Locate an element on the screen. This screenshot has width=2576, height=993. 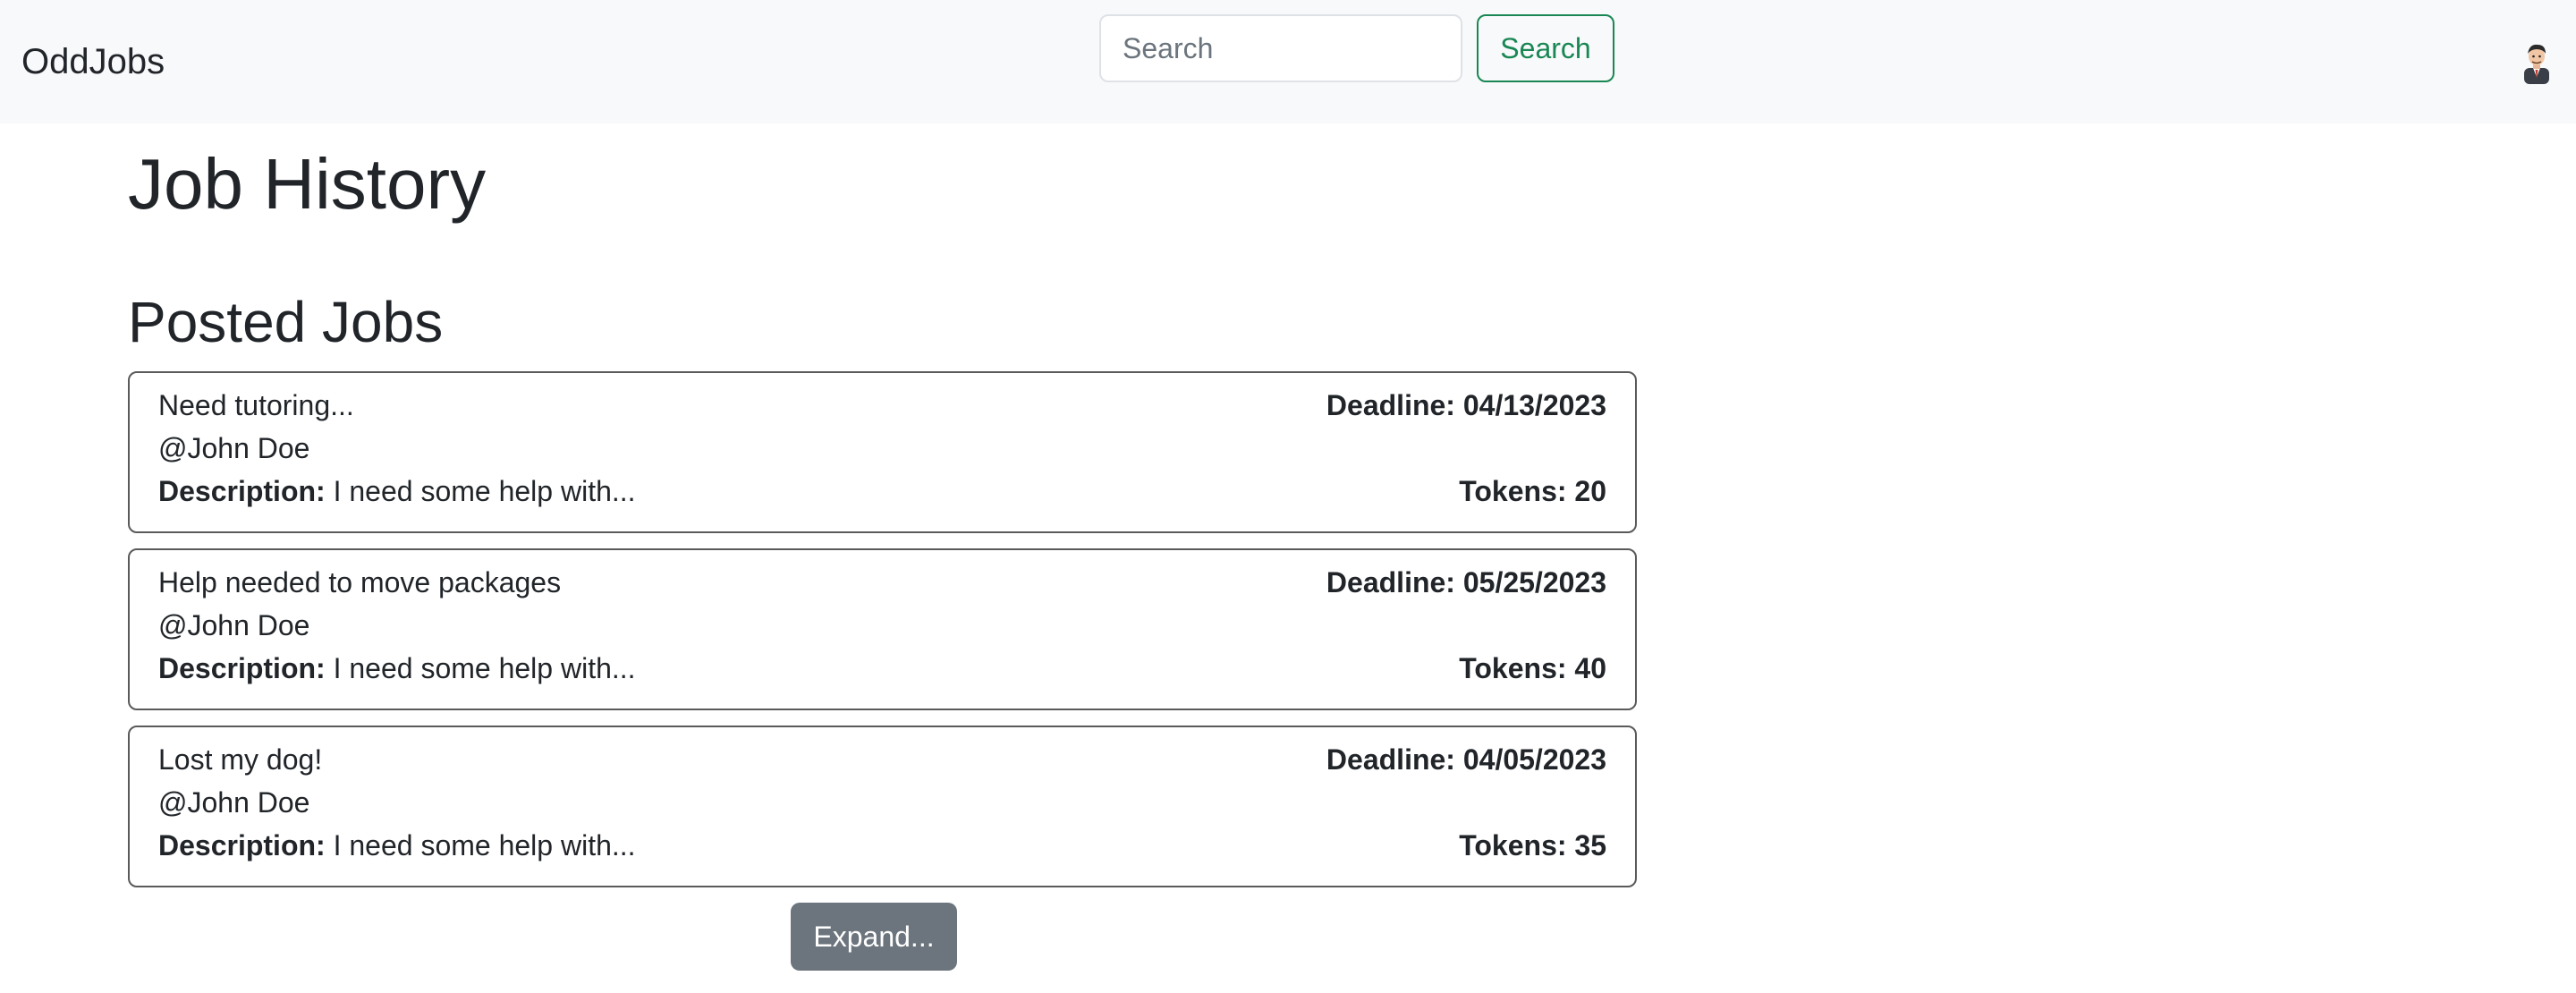
job-tokens: Tokens: 40 is located at coordinates (1532, 668).